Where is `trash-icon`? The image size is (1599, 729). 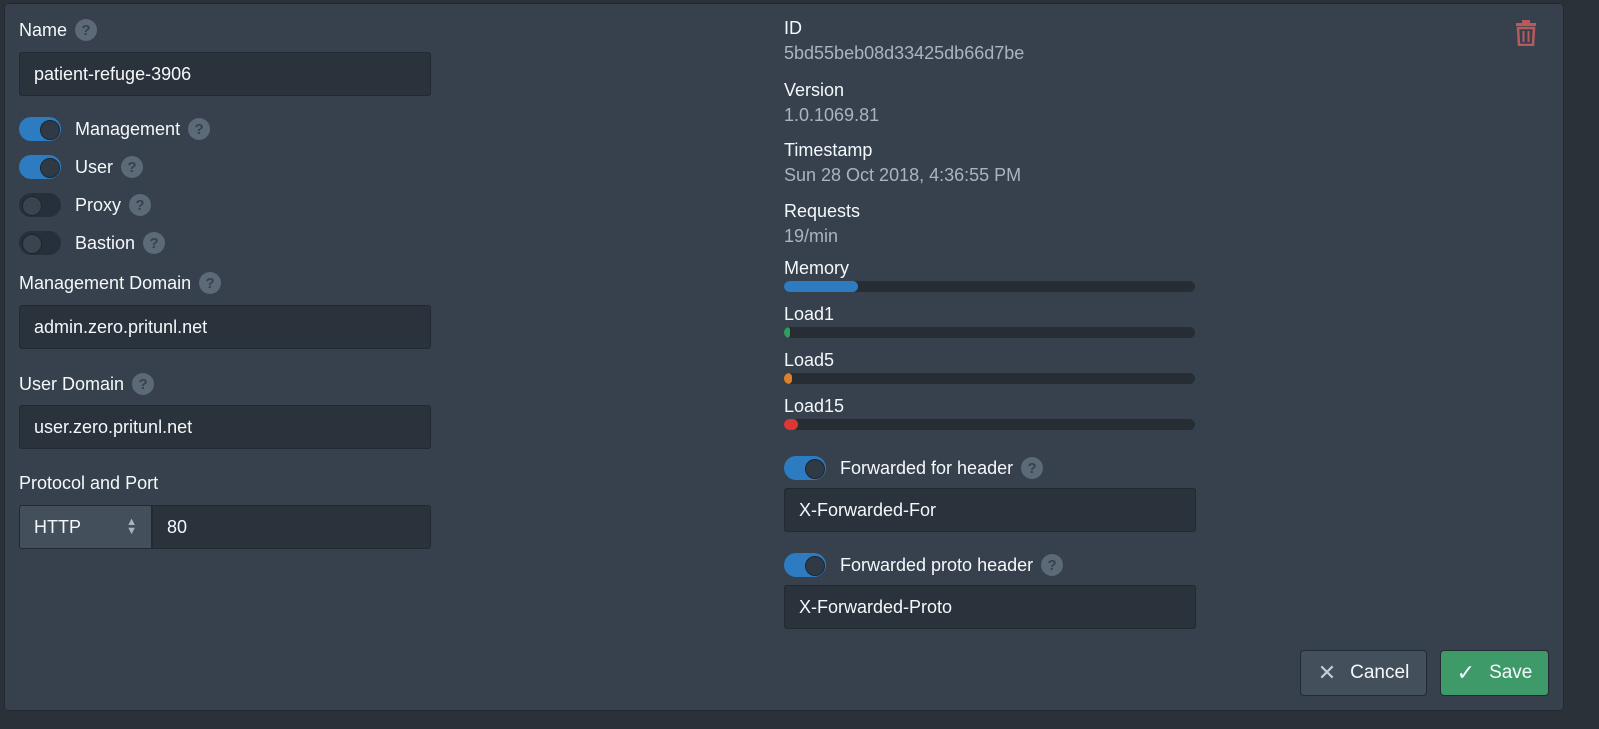 trash-icon is located at coordinates (1526, 33).